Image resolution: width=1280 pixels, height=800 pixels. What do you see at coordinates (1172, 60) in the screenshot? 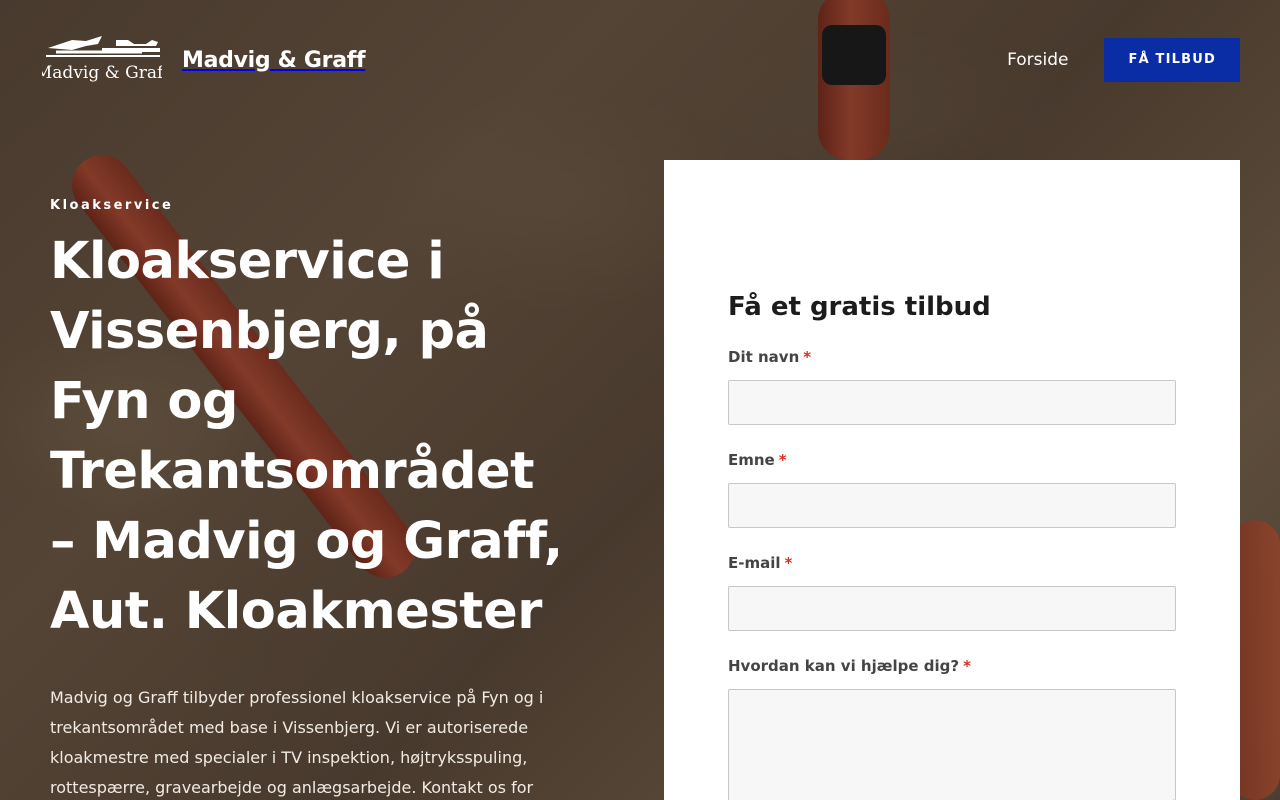
I see `get-quote-button: FÅ TILBUD` at bounding box center [1172, 60].